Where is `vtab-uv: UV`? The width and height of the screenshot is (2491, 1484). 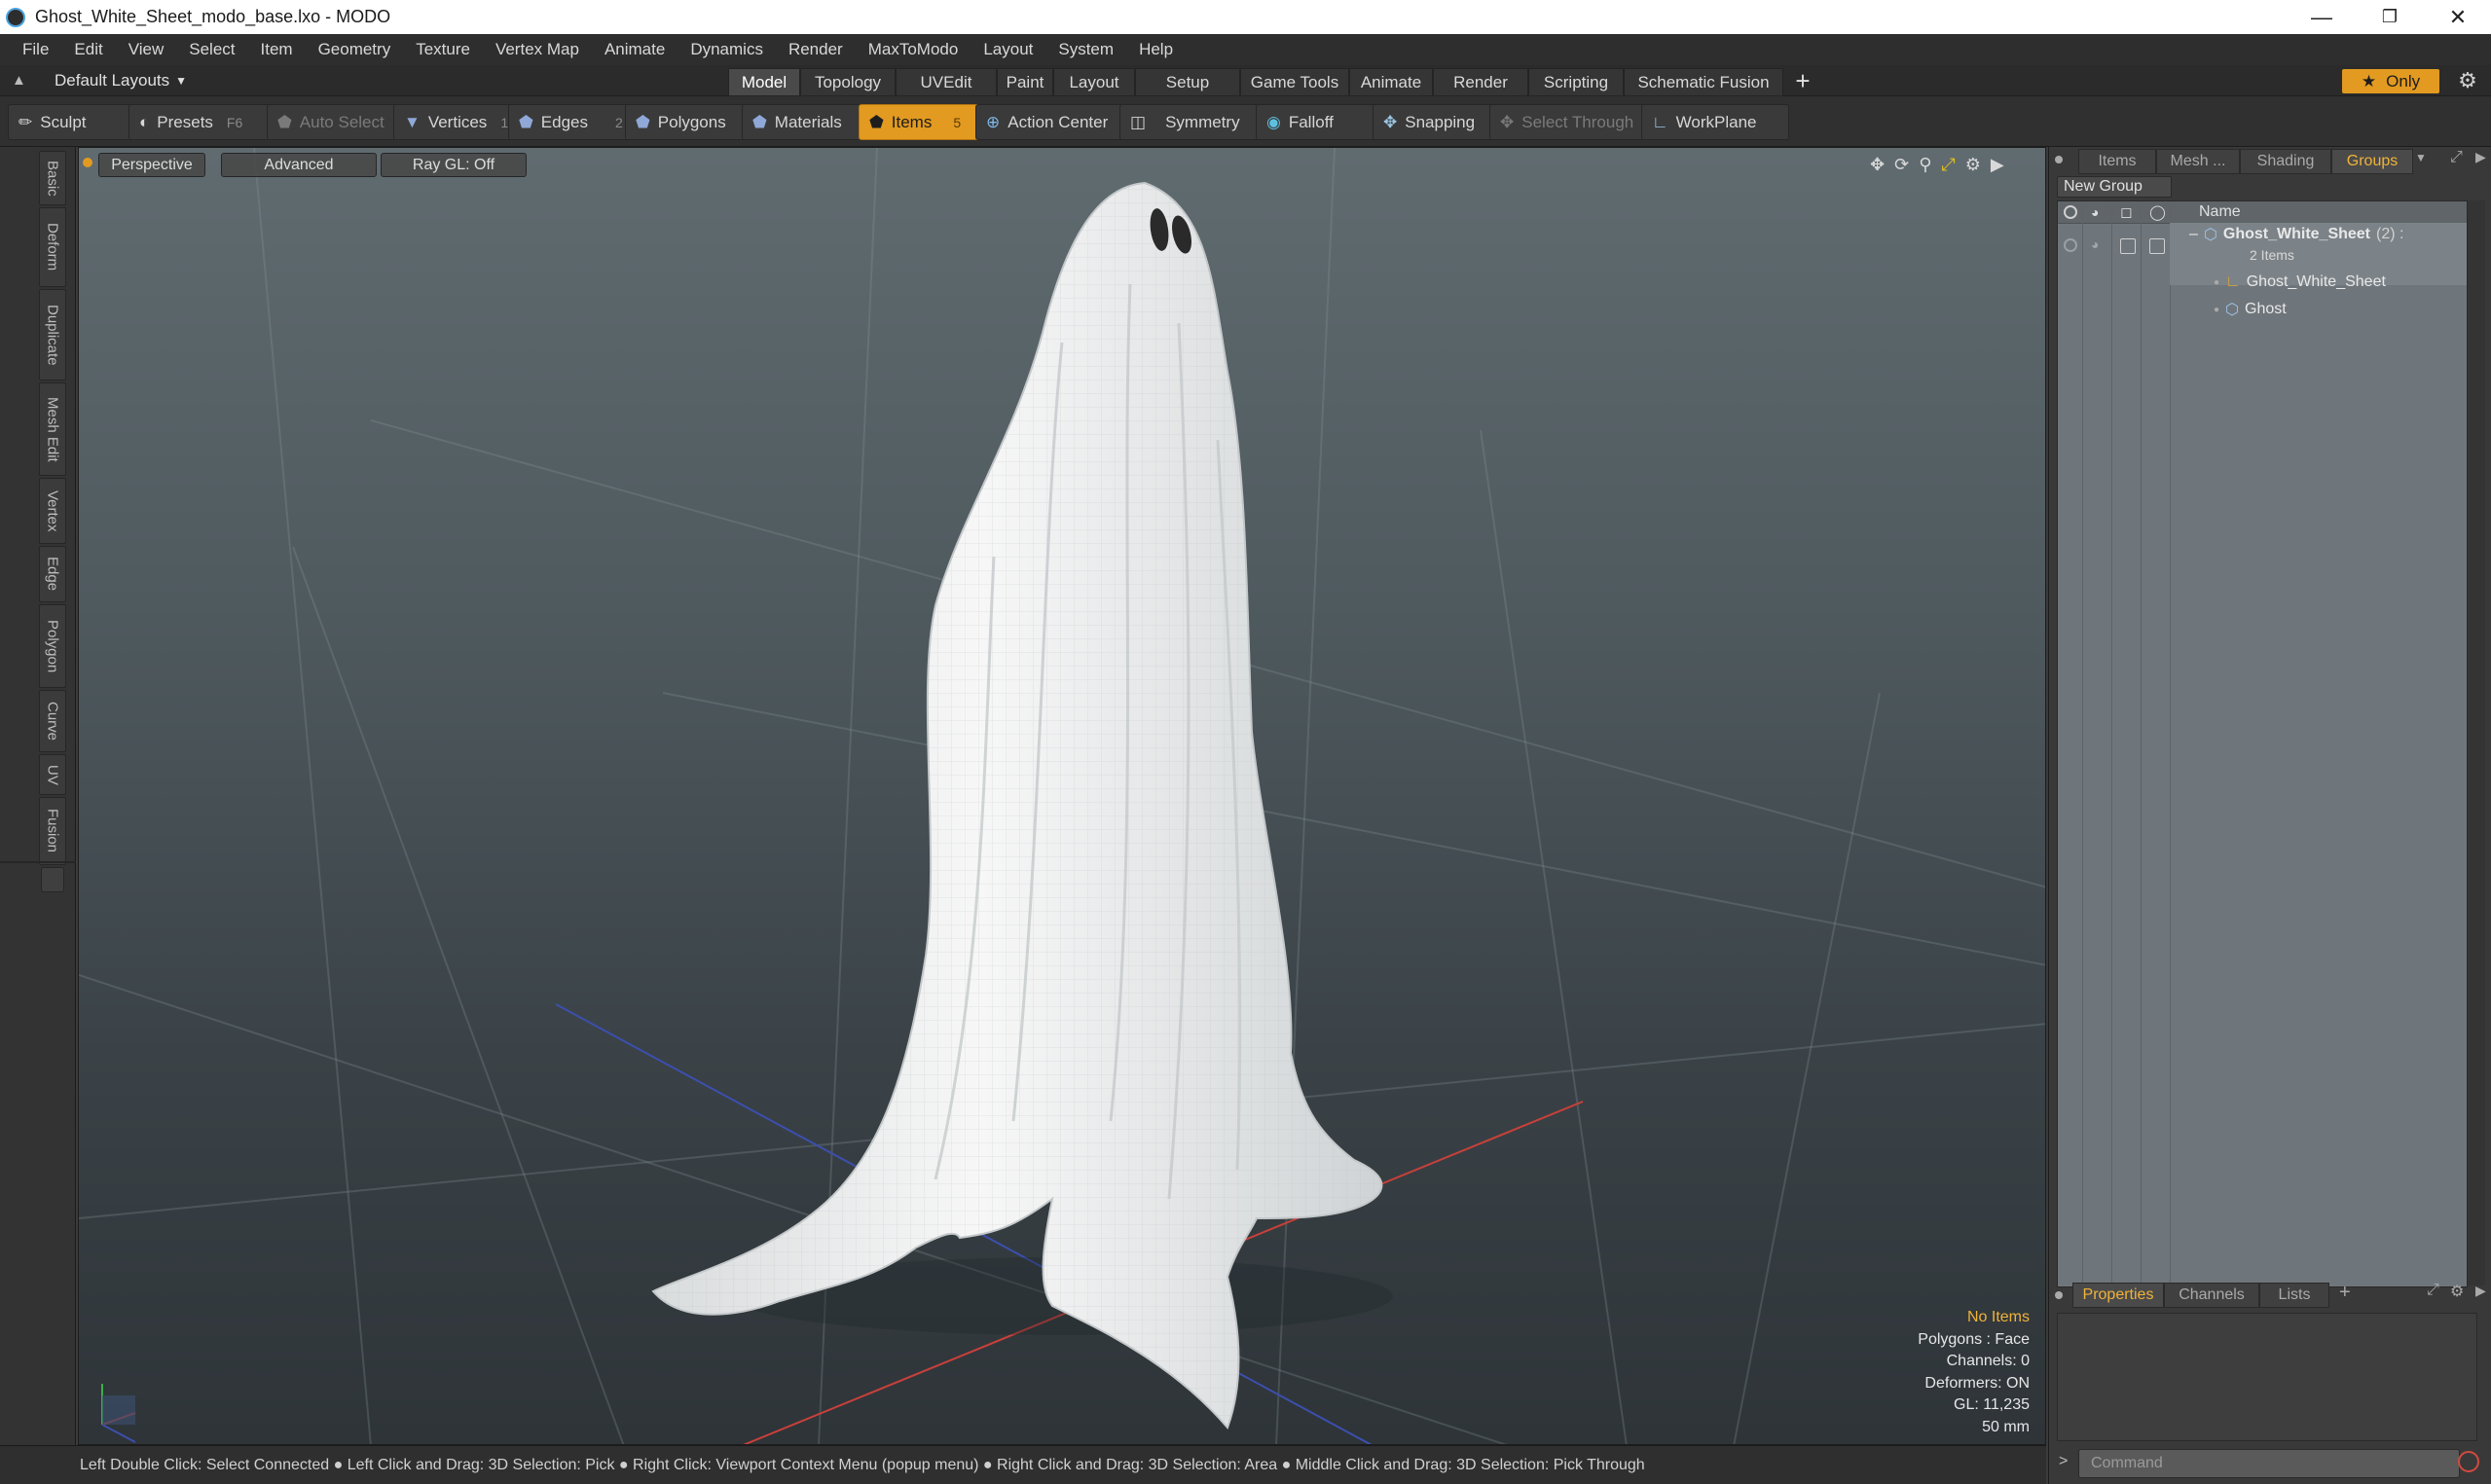 vtab-uv: UV is located at coordinates (52, 775).